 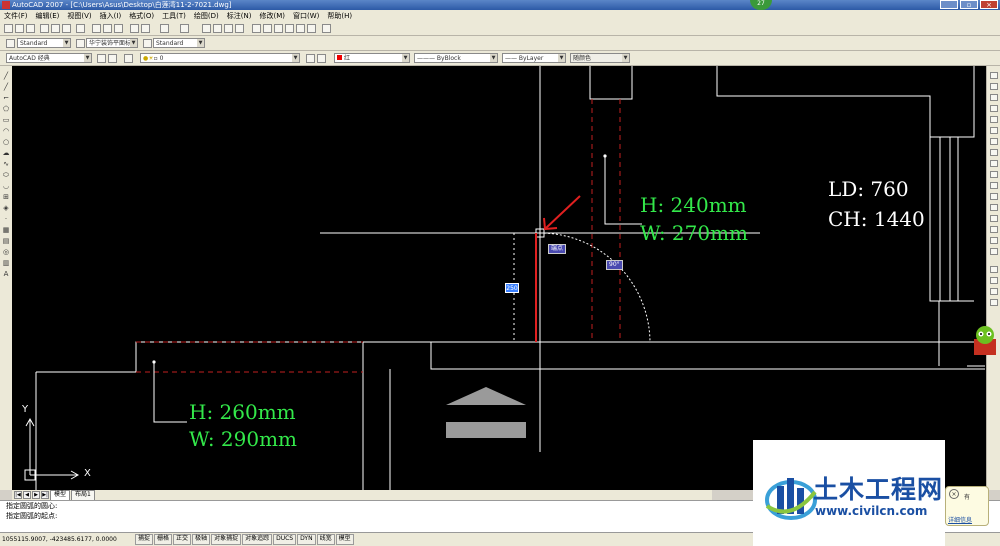 I want to click on zoom-realtime-icon, so click(x=217, y=28).